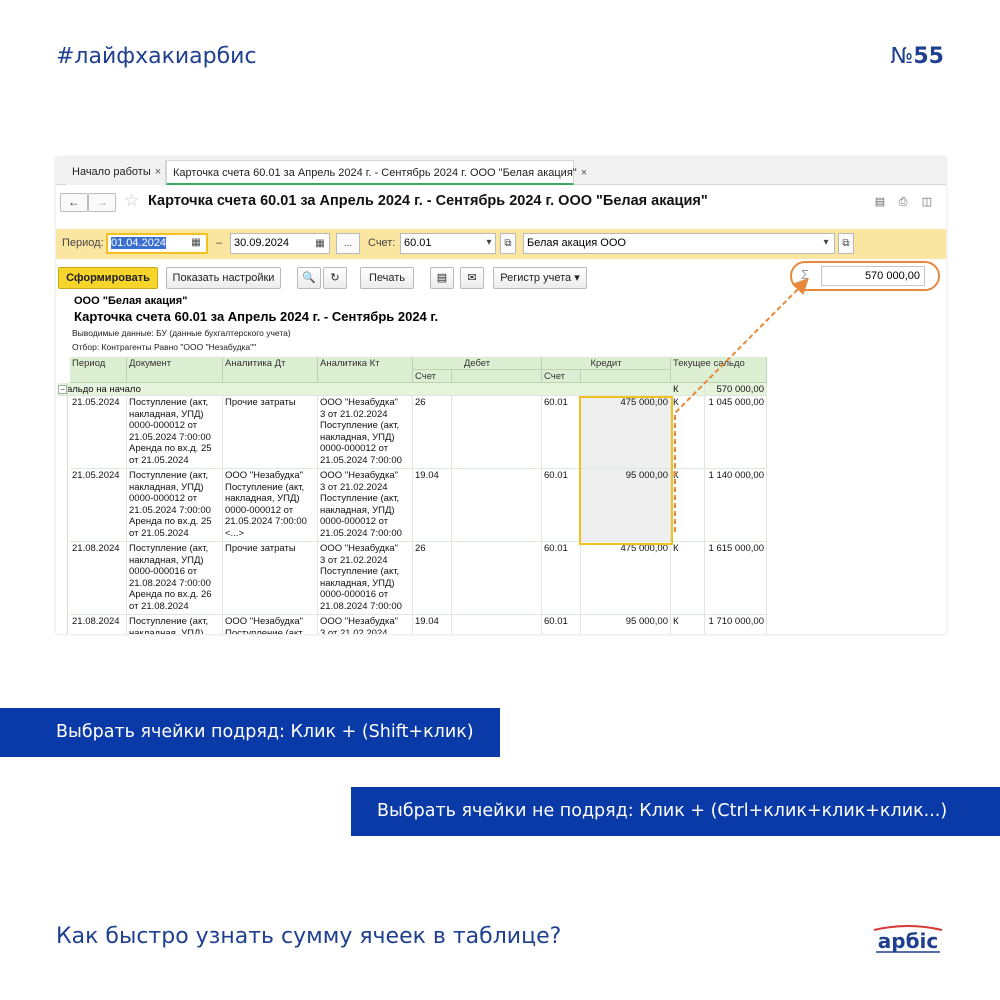 The width and height of the screenshot is (1000, 1000). I want to click on collapse-minus-icon: −, so click(62, 389).